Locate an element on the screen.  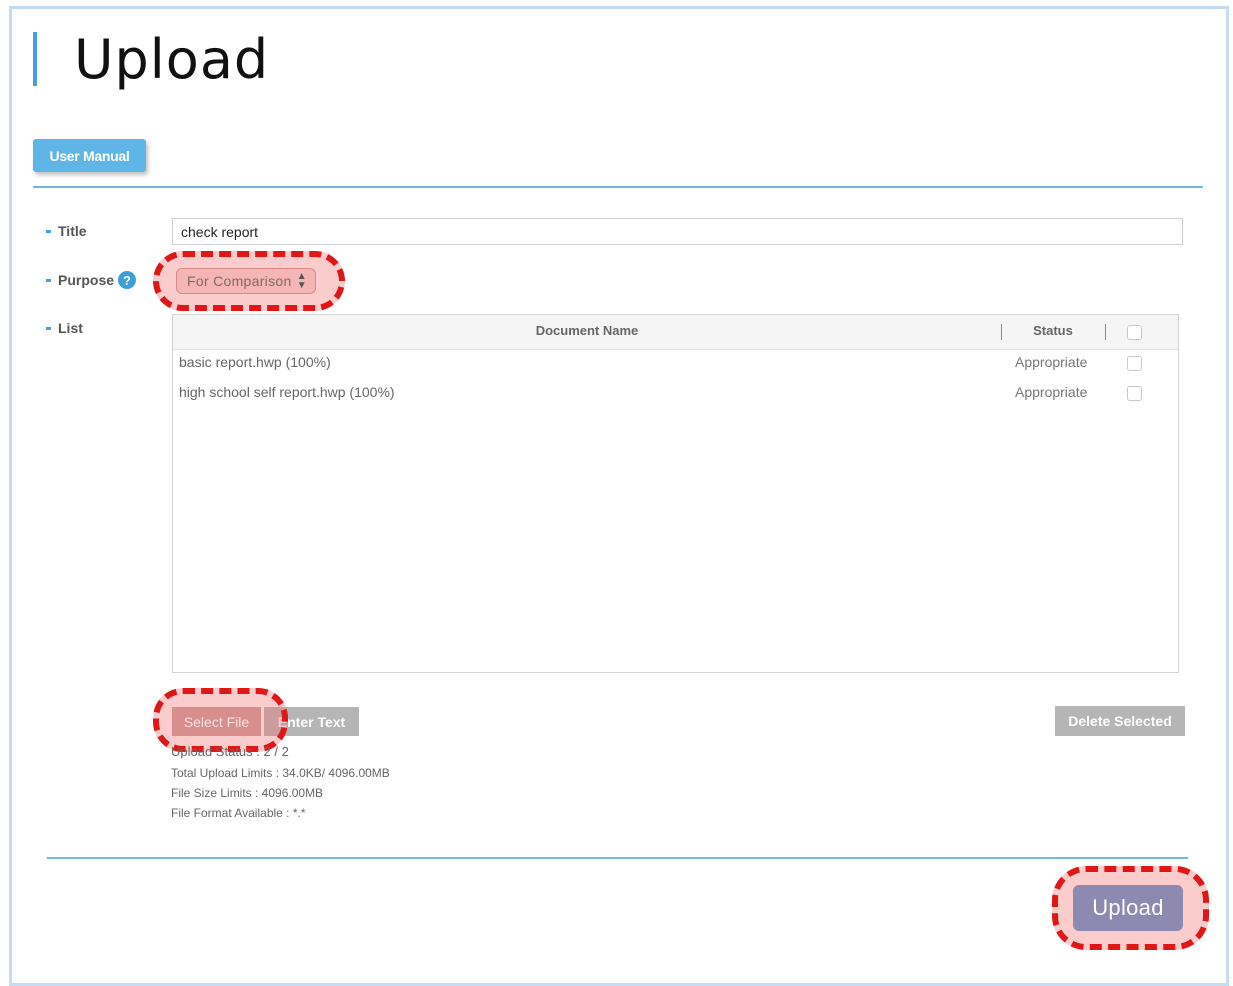
document-name: high school self report.hwp (100%) is located at coordinates (287, 392).